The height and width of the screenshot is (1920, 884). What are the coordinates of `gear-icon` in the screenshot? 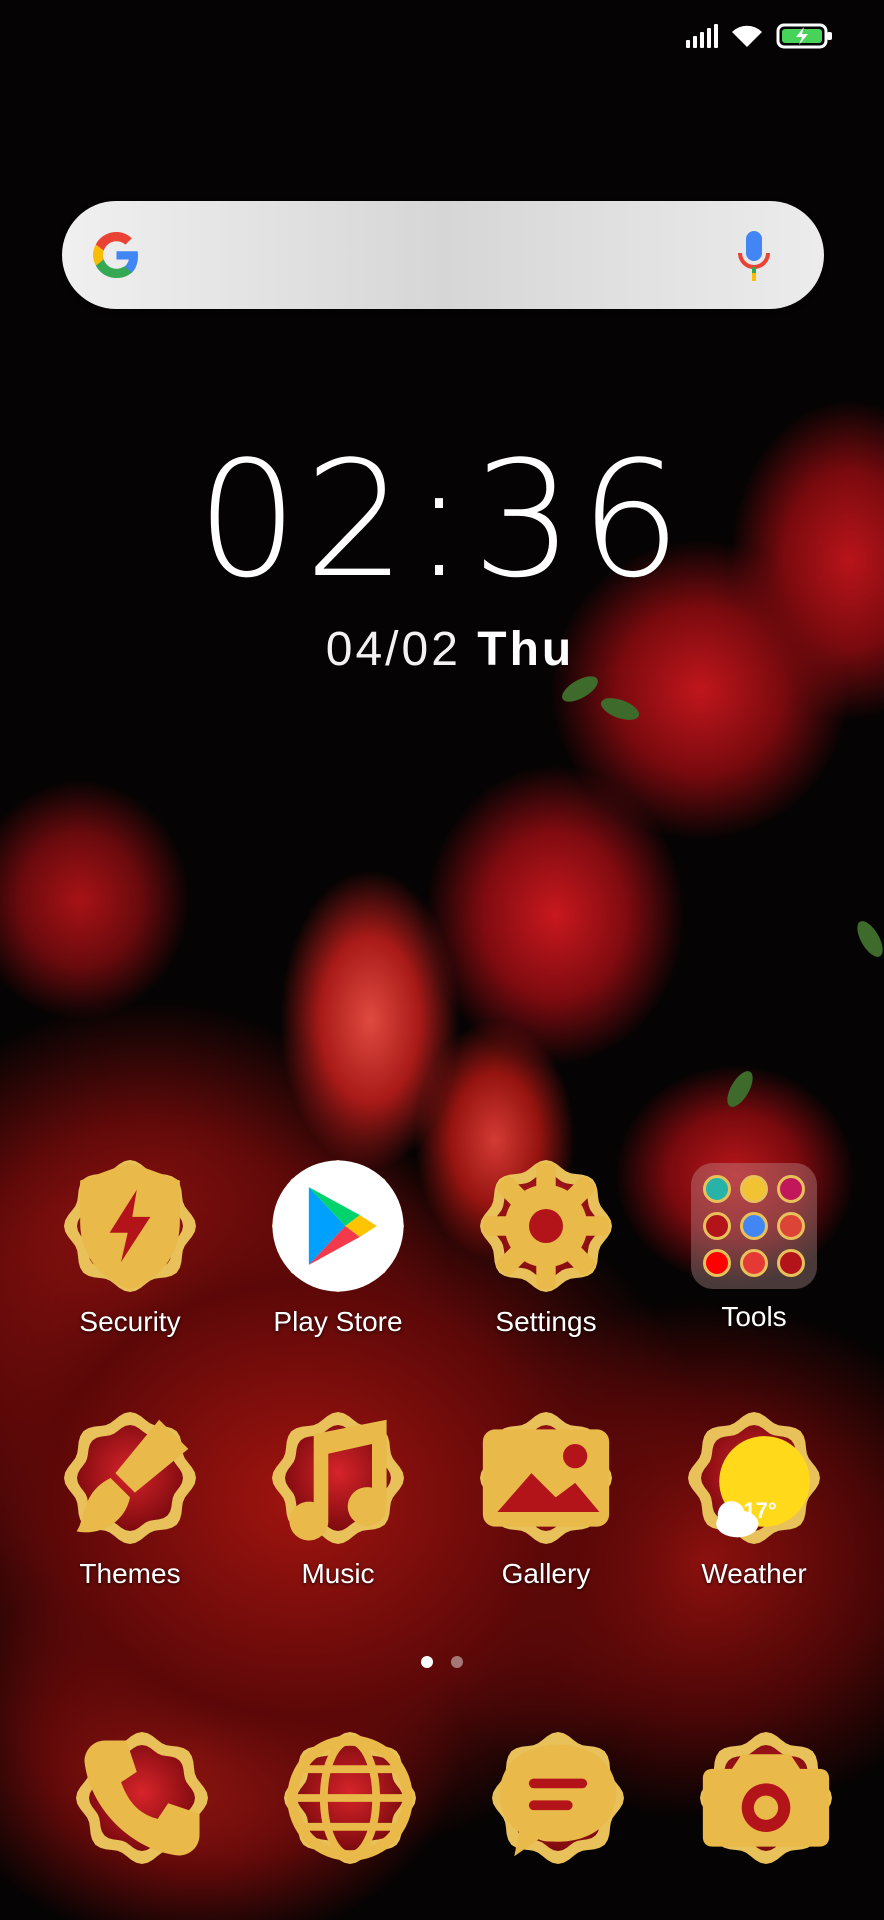 It's located at (546, 1226).